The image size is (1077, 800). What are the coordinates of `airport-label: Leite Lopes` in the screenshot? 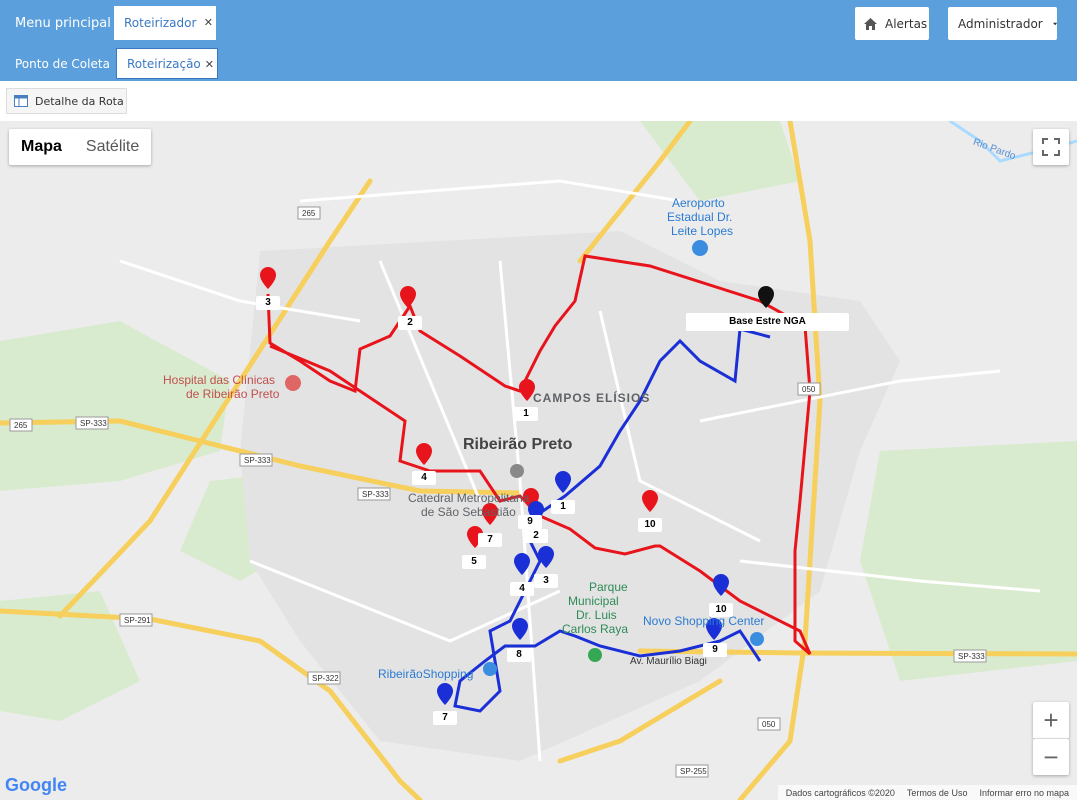 It's located at (702, 231).